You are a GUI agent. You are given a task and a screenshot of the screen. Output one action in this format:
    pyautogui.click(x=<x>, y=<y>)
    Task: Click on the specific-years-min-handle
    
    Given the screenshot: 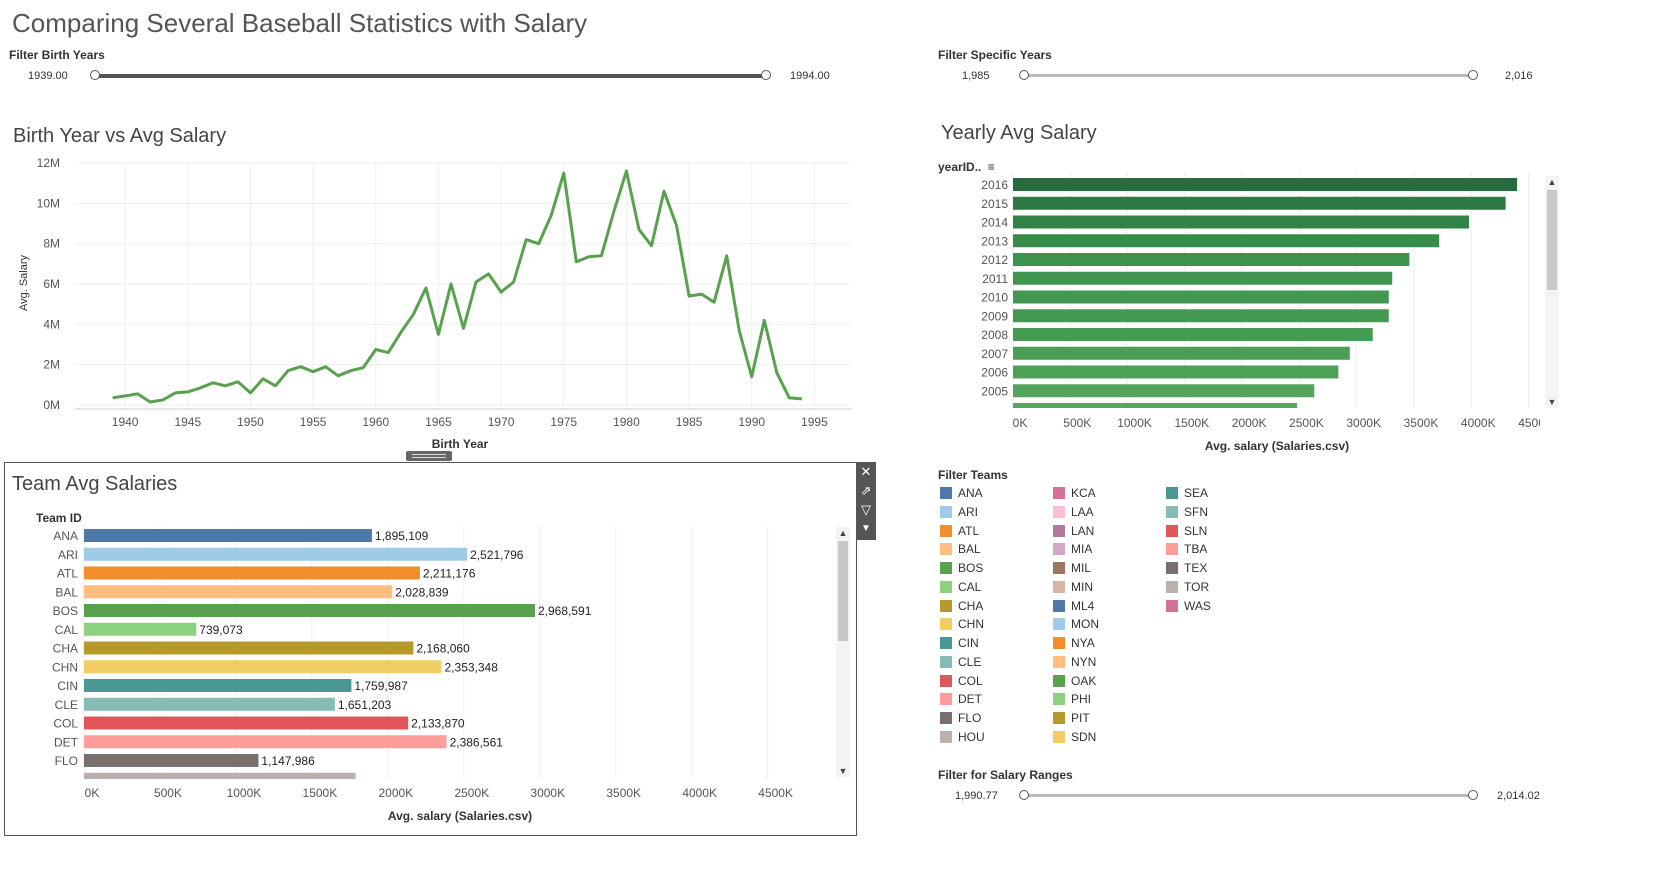 What is the action you would take?
    pyautogui.click(x=1024, y=75)
    